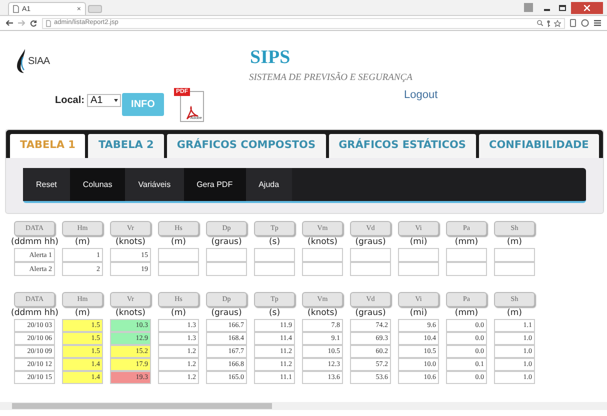 Image resolution: width=607 pixels, height=416 pixels. I want to click on menu-item: Reset, so click(46, 184).